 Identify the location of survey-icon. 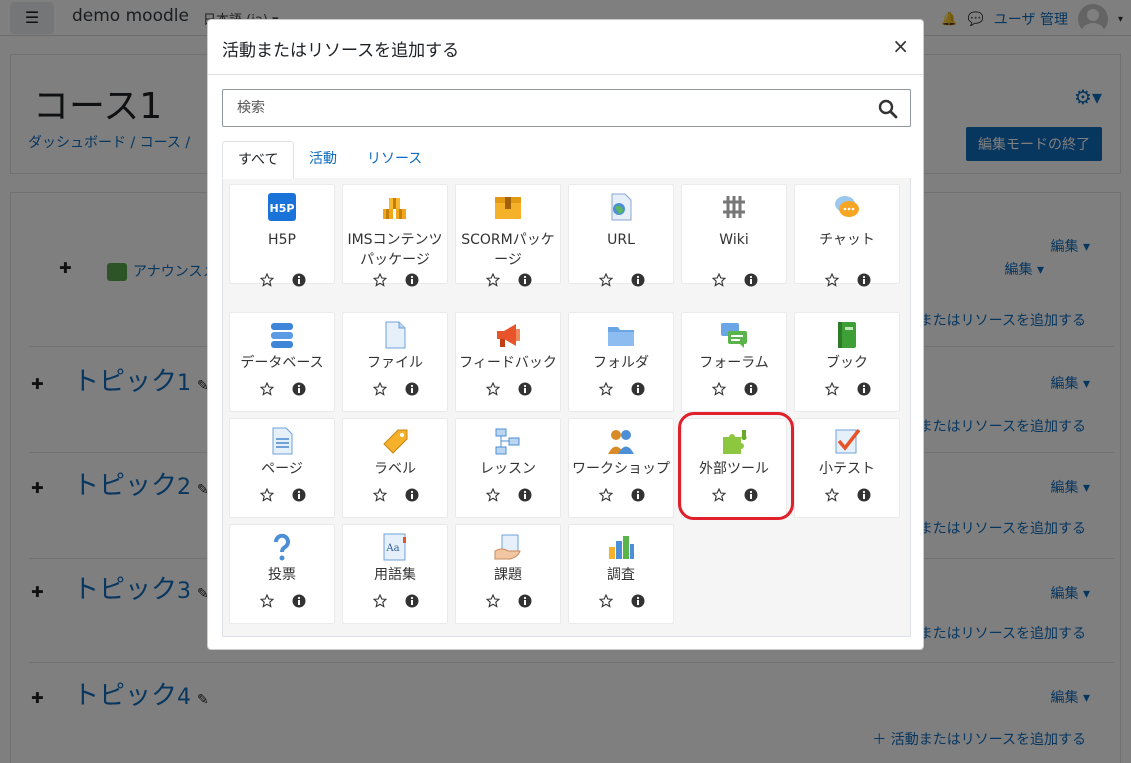
(621, 547).